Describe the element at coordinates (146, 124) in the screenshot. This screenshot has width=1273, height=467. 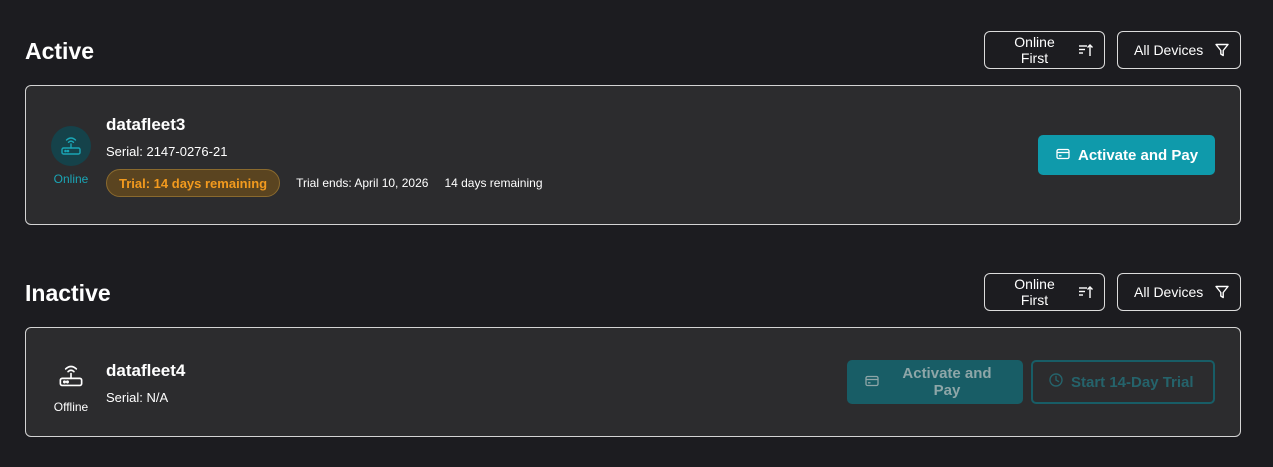
I see `device-name: datafleet3` at that location.